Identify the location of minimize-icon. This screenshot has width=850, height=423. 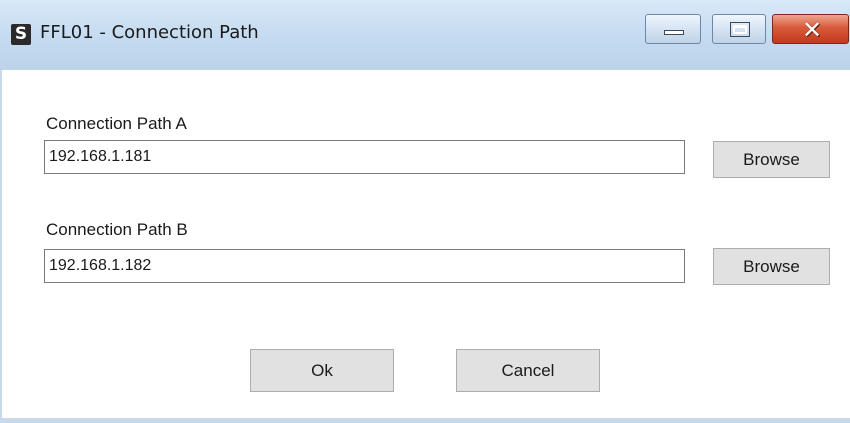
(674, 32).